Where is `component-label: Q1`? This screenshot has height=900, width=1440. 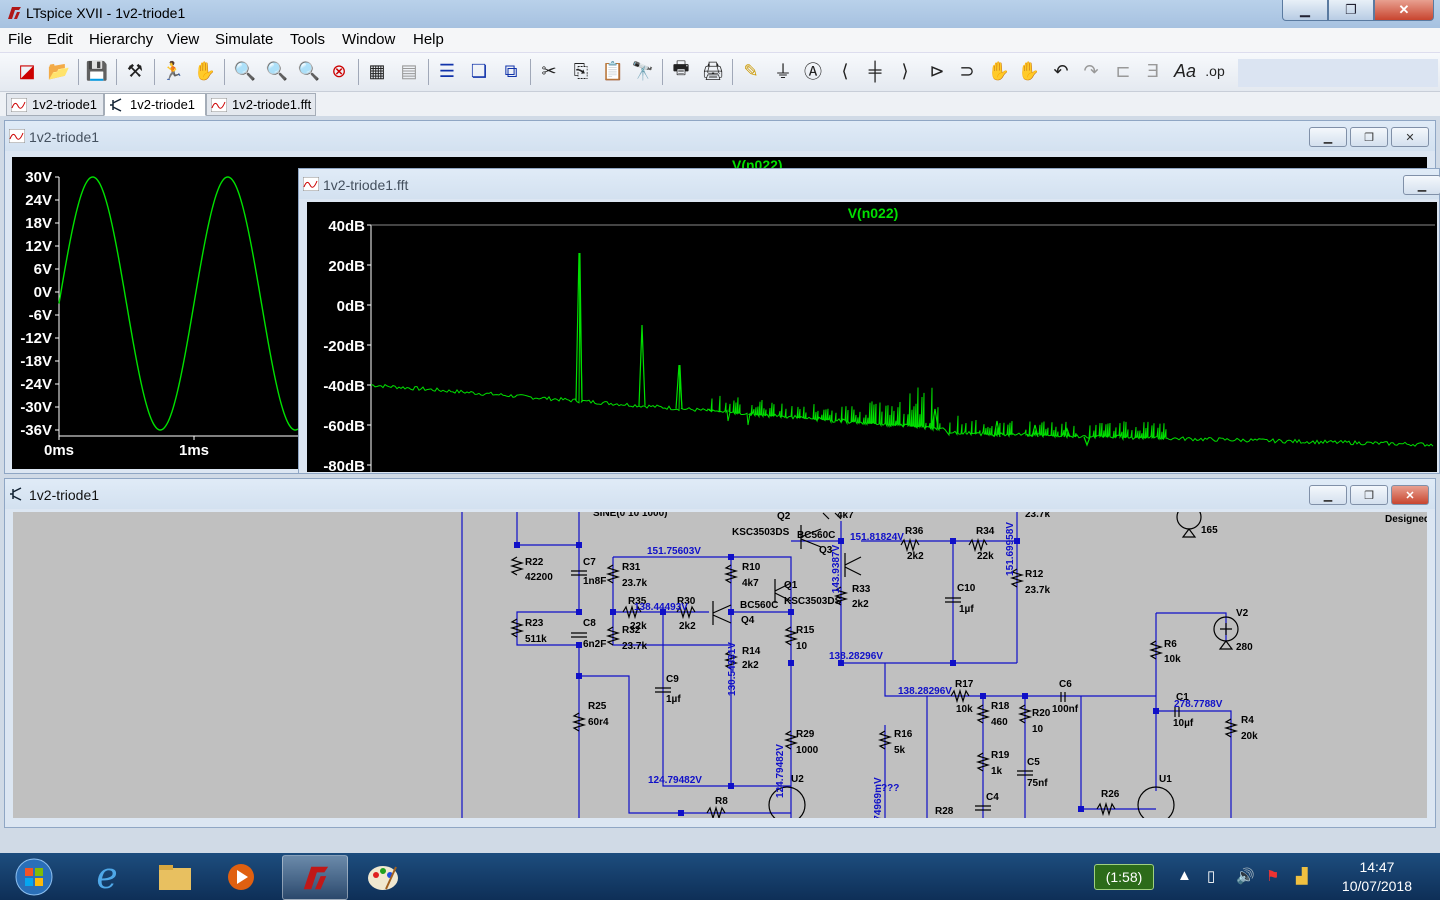 component-label: Q1 is located at coordinates (791, 585).